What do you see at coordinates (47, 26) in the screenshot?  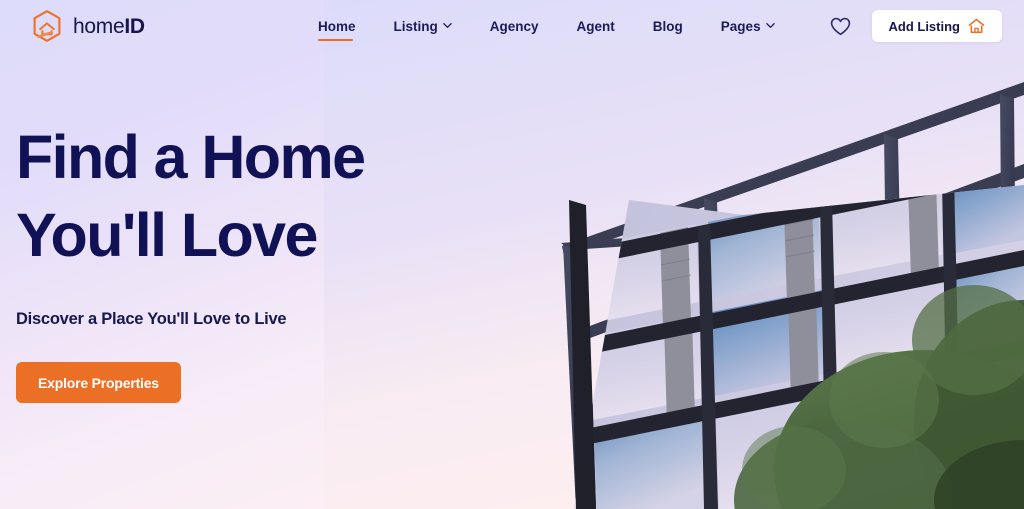 I see `hexagon-house-icon` at bounding box center [47, 26].